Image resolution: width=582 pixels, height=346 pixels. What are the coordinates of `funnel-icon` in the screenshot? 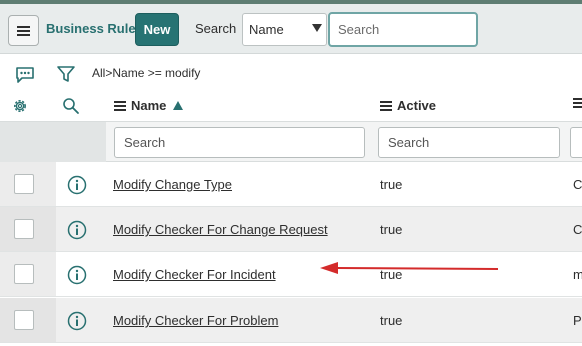 It's located at (66, 76).